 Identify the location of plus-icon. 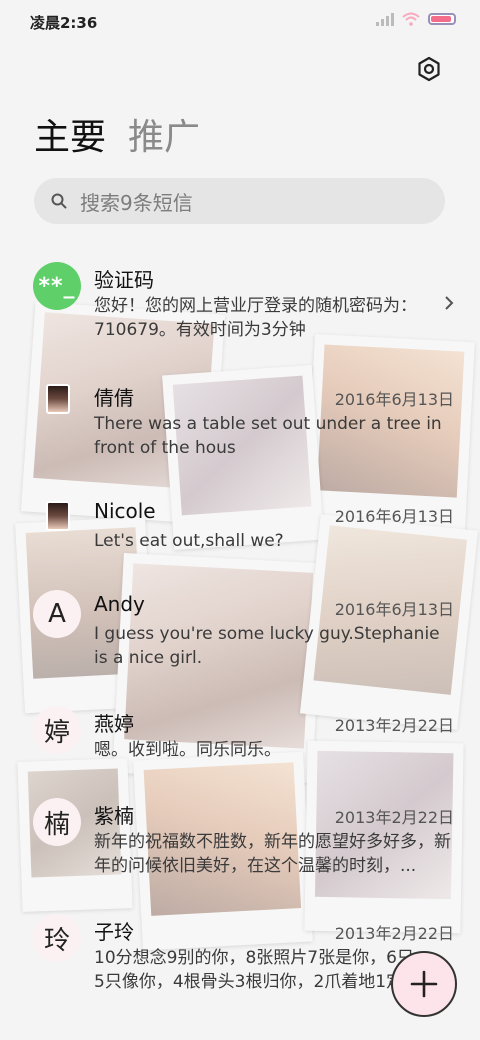
(424, 984).